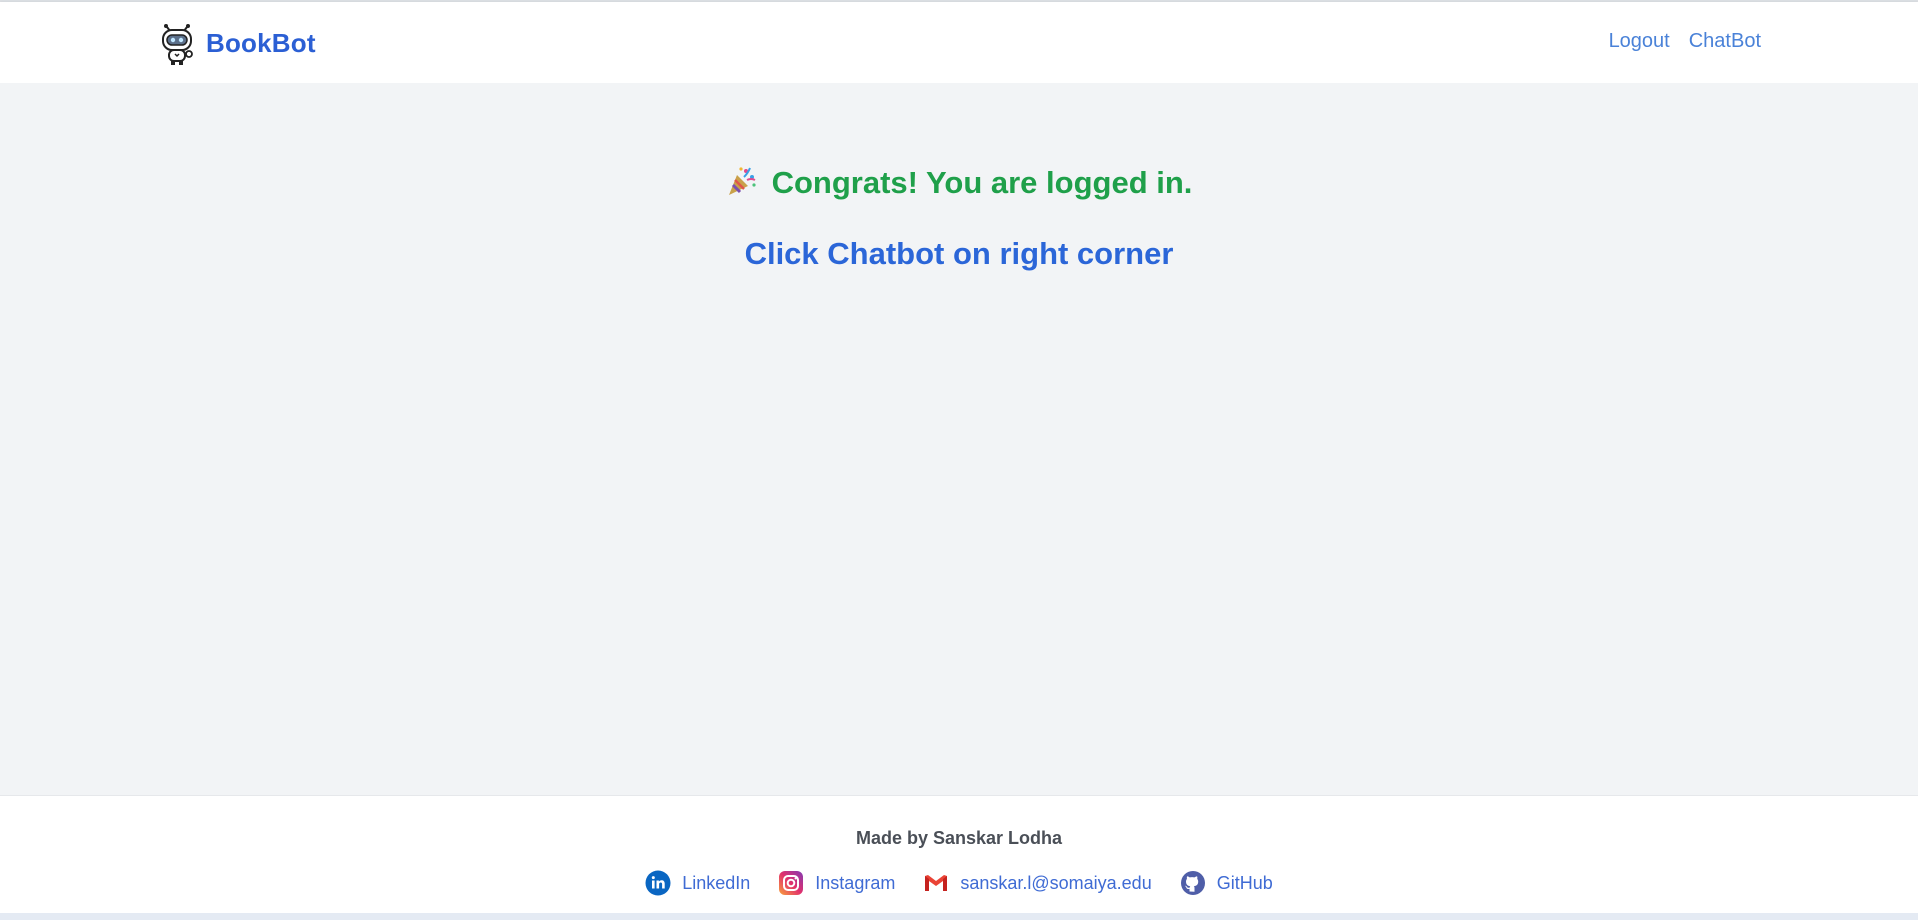 This screenshot has height=920, width=1918. What do you see at coordinates (855, 882) in the screenshot?
I see `instagram-label: Instagram` at bounding box center [855, 882].